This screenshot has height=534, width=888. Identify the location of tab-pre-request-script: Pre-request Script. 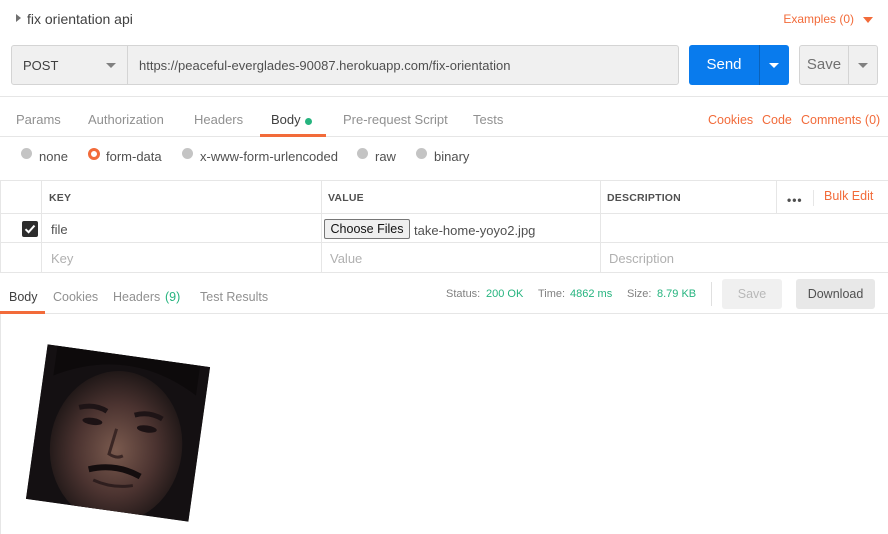
(395, 119).